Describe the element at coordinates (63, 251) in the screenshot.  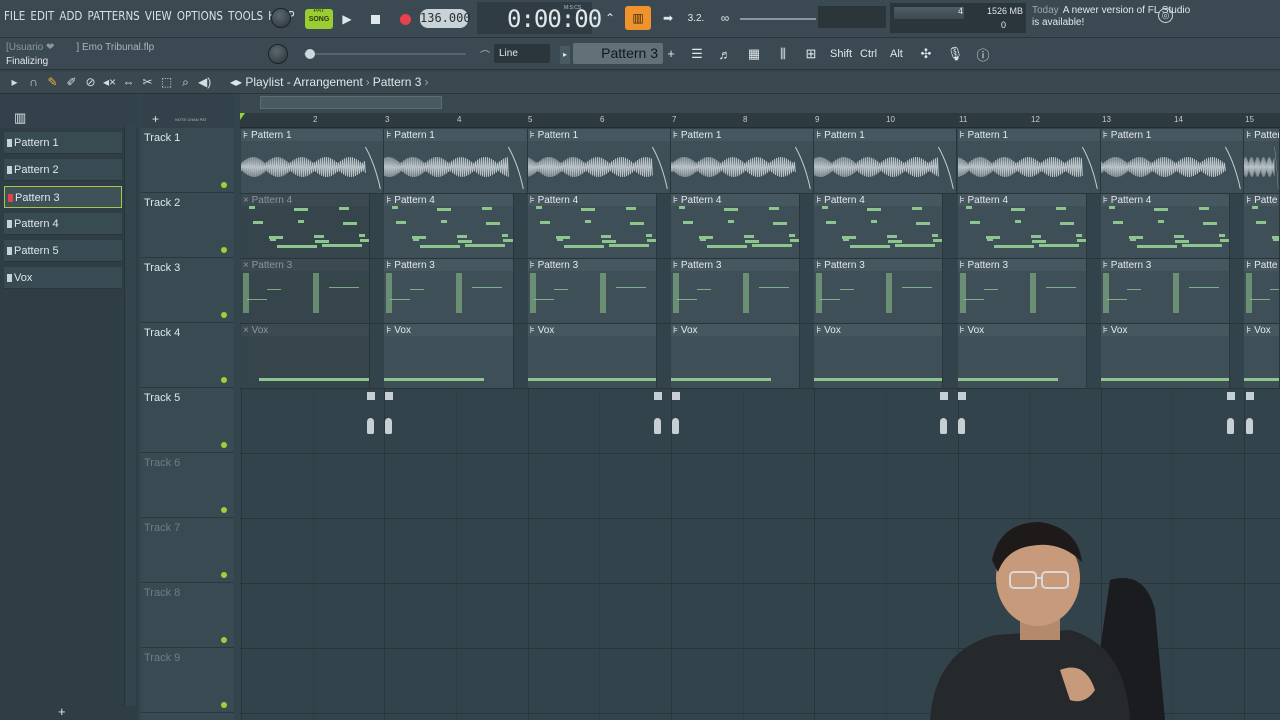
I see `picker-item-pattern-5: Pattern 5` at that location.